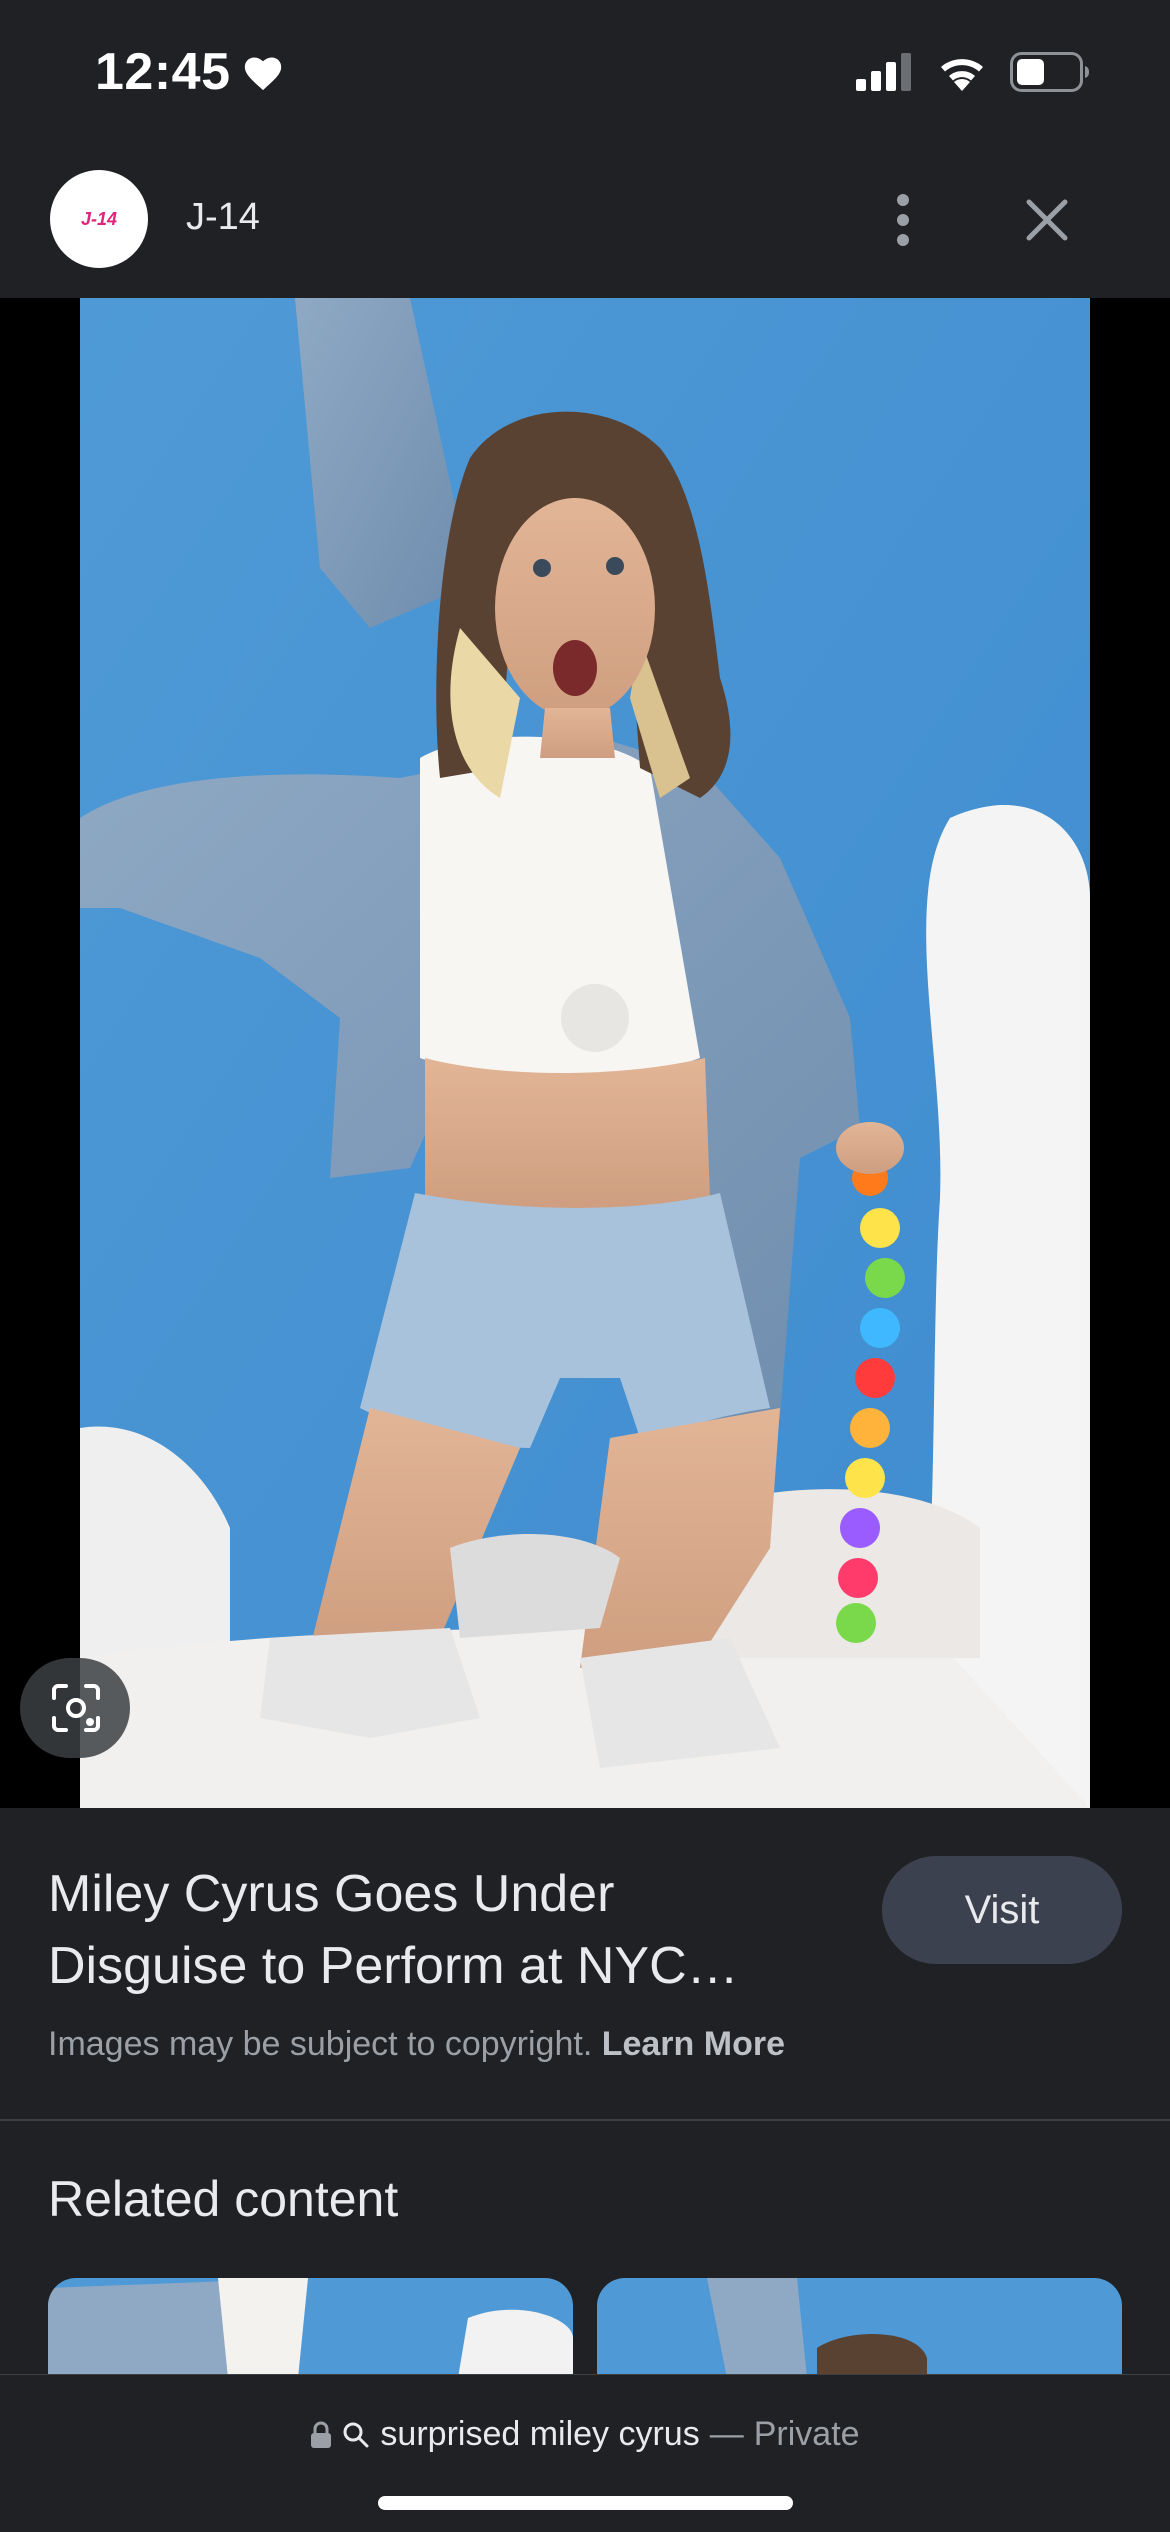 This screenshot has height=2532, width=1170. I want to click on status-time: 12:45, so click(163, 72).